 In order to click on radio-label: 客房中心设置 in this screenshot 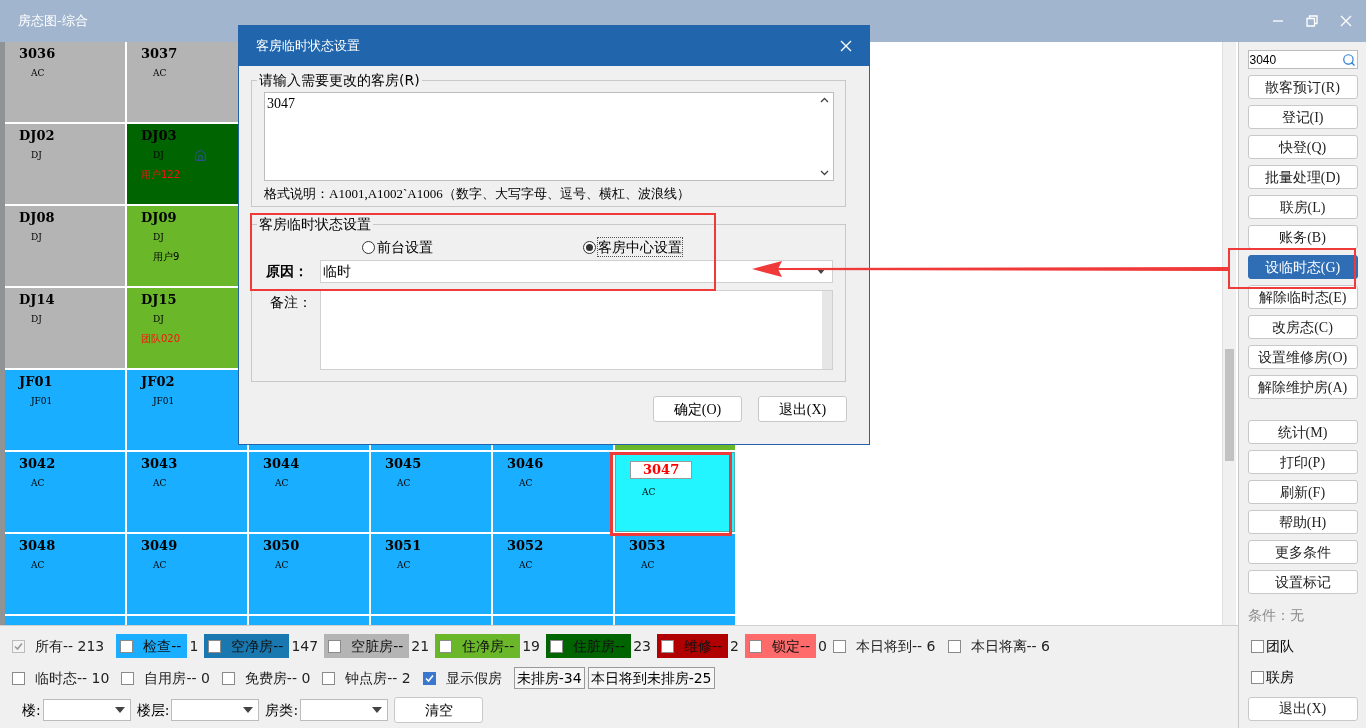, I will do `click(640, 247)`.